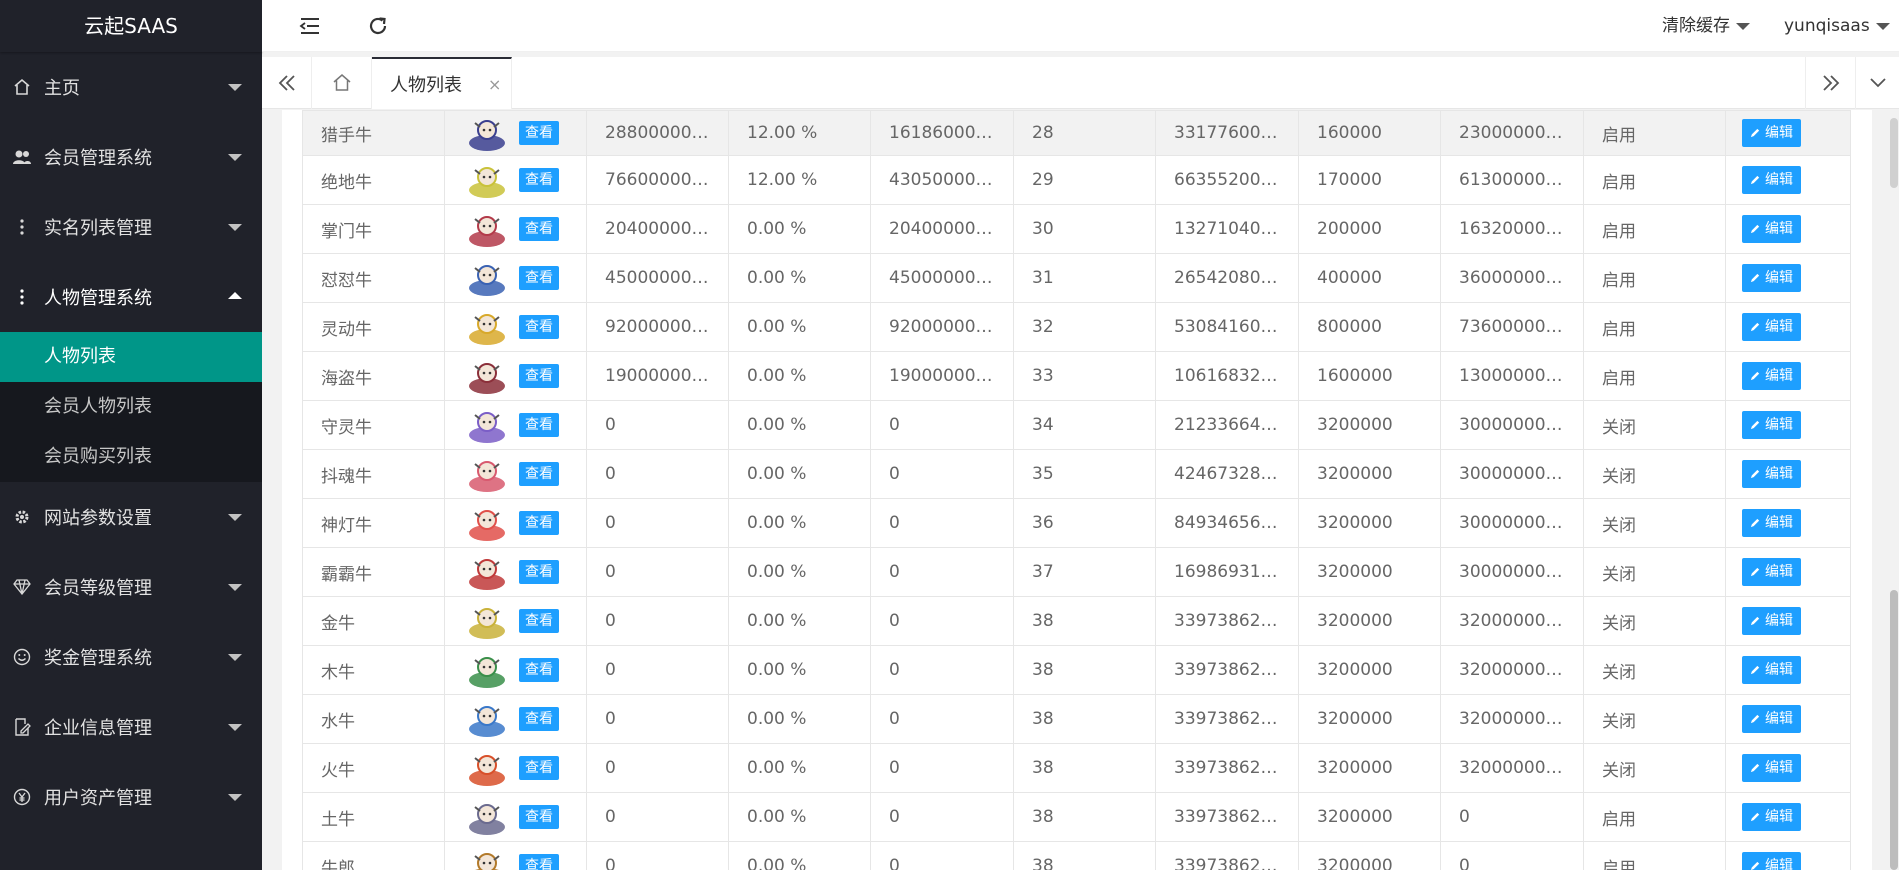 The width and height of the screenshot is (1899, 870). Describe the element at coordinates (1827, 26) in the screenshot. I see `user-name: yunqisaas` at that location.